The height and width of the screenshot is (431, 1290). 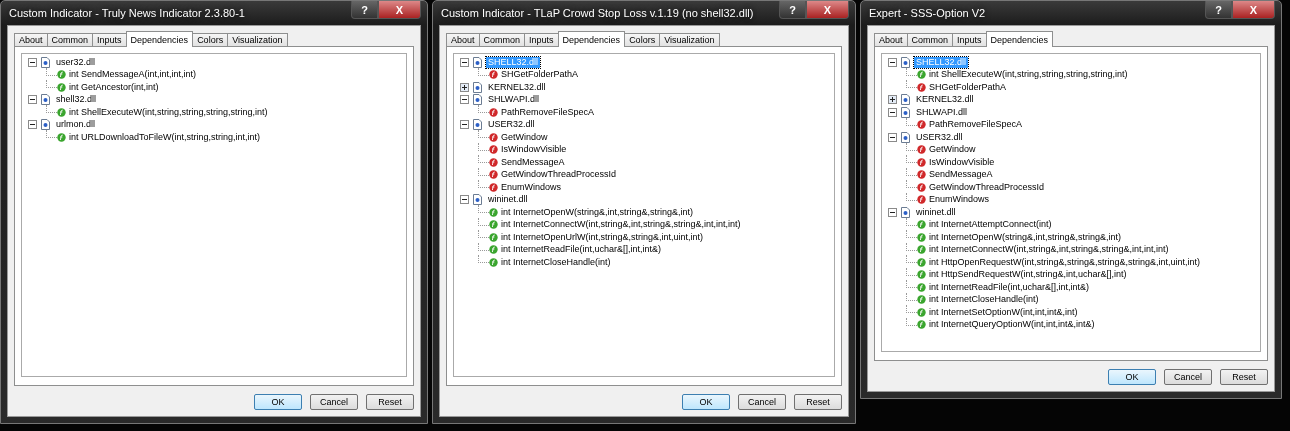 What do you see at coordinates (597, 13) in the screenshot?
I see `window-title: Custom Indicator - TLaP Crowd Stop Loss v.1.19 (no shell32.dll)` at bounding box center [597, 13].